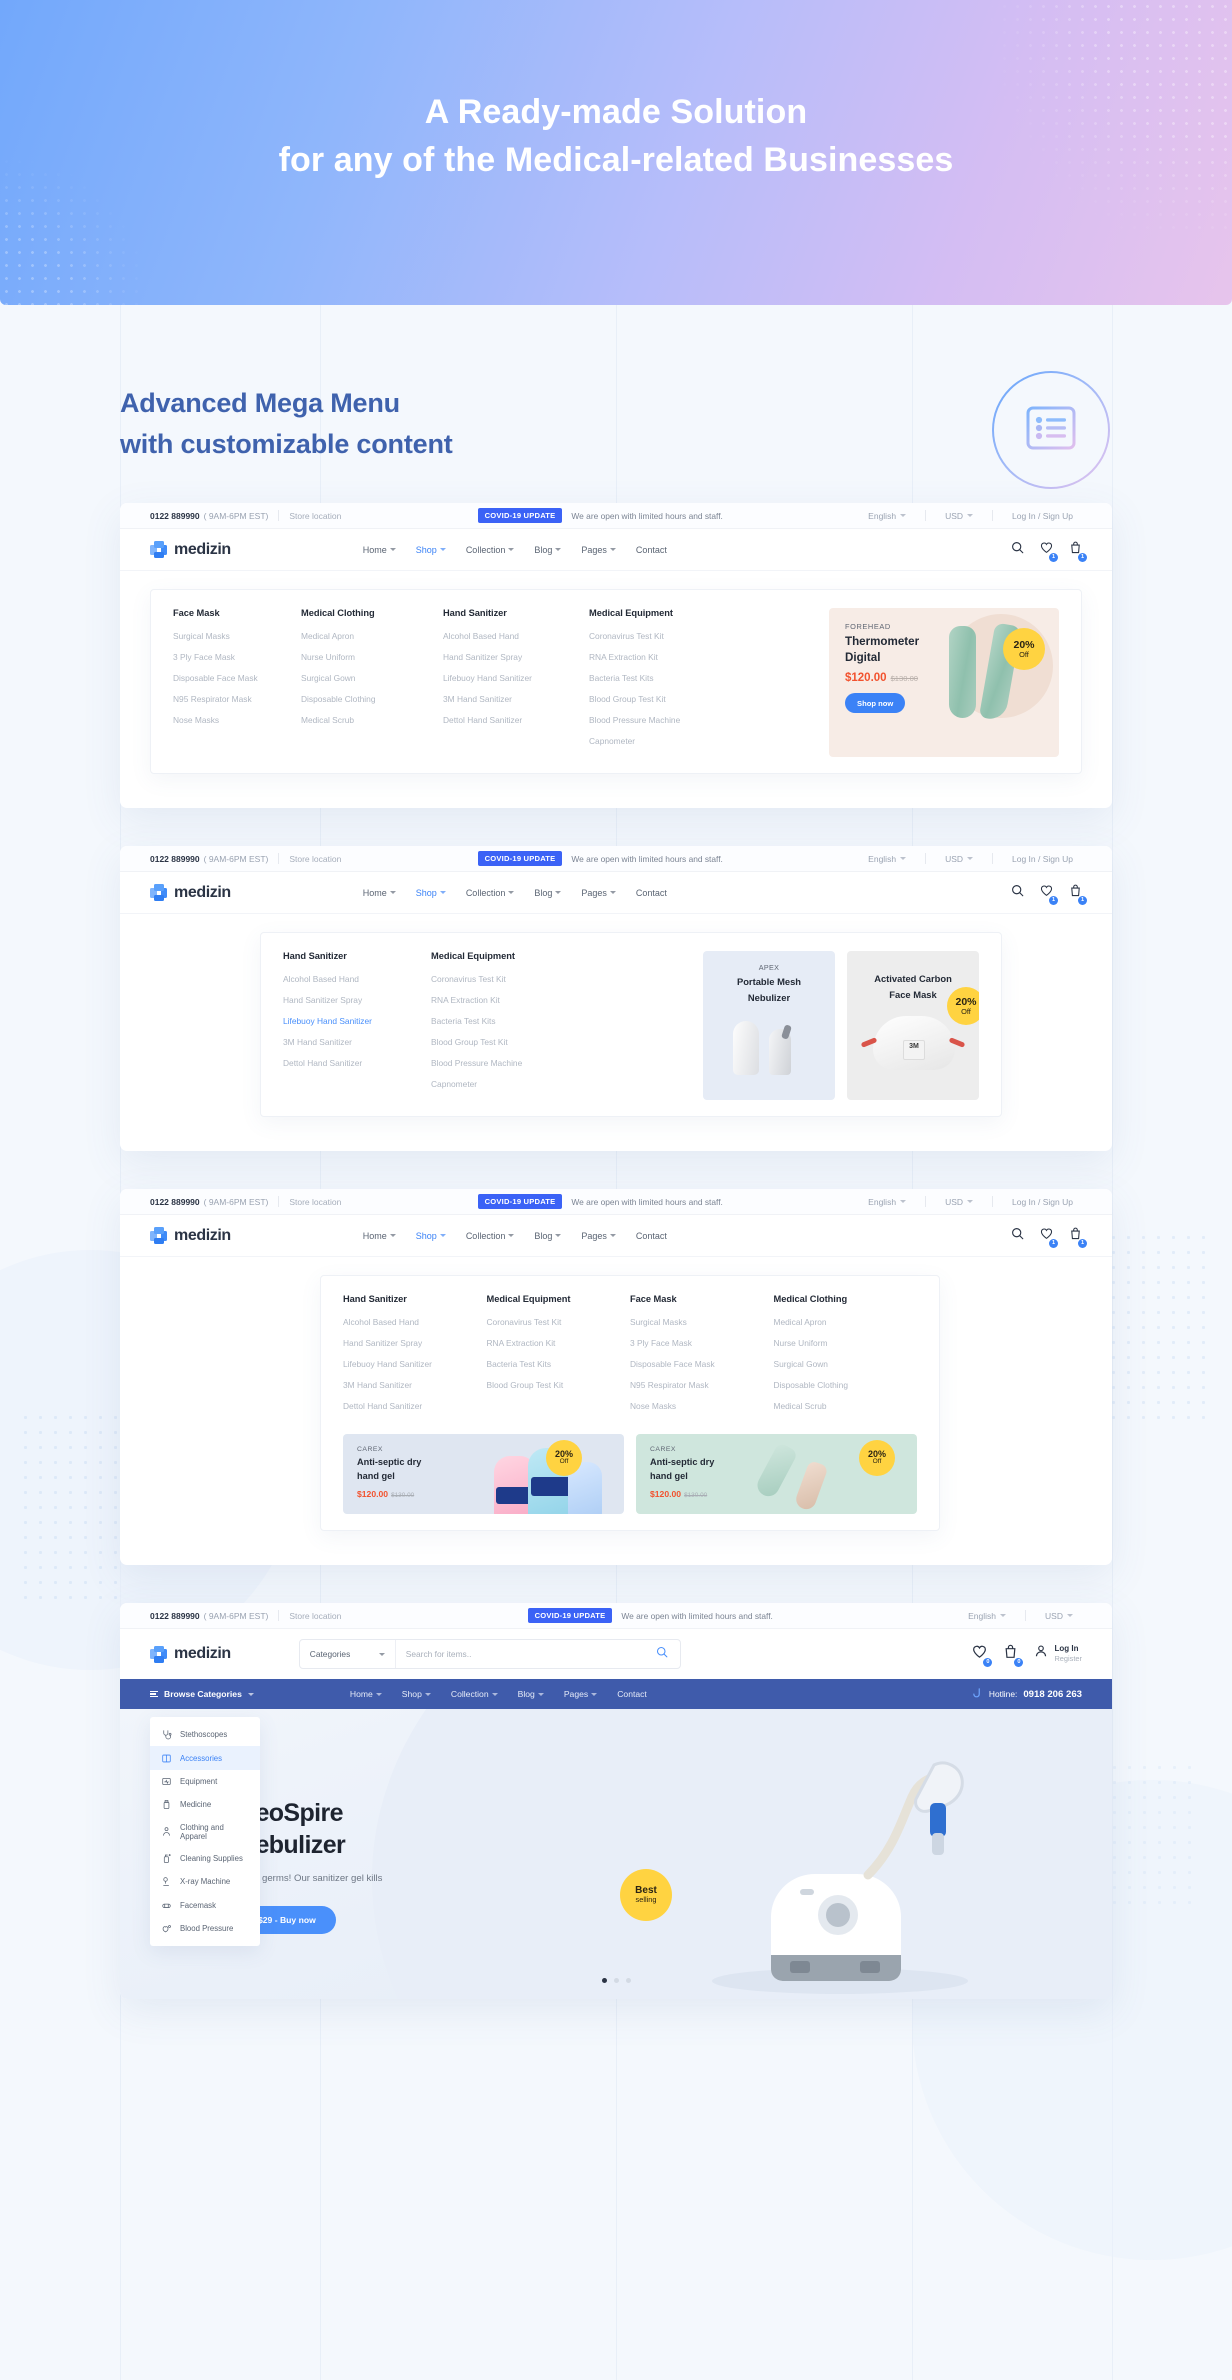  I want to click on carousel-dots, so click(616, 1980).